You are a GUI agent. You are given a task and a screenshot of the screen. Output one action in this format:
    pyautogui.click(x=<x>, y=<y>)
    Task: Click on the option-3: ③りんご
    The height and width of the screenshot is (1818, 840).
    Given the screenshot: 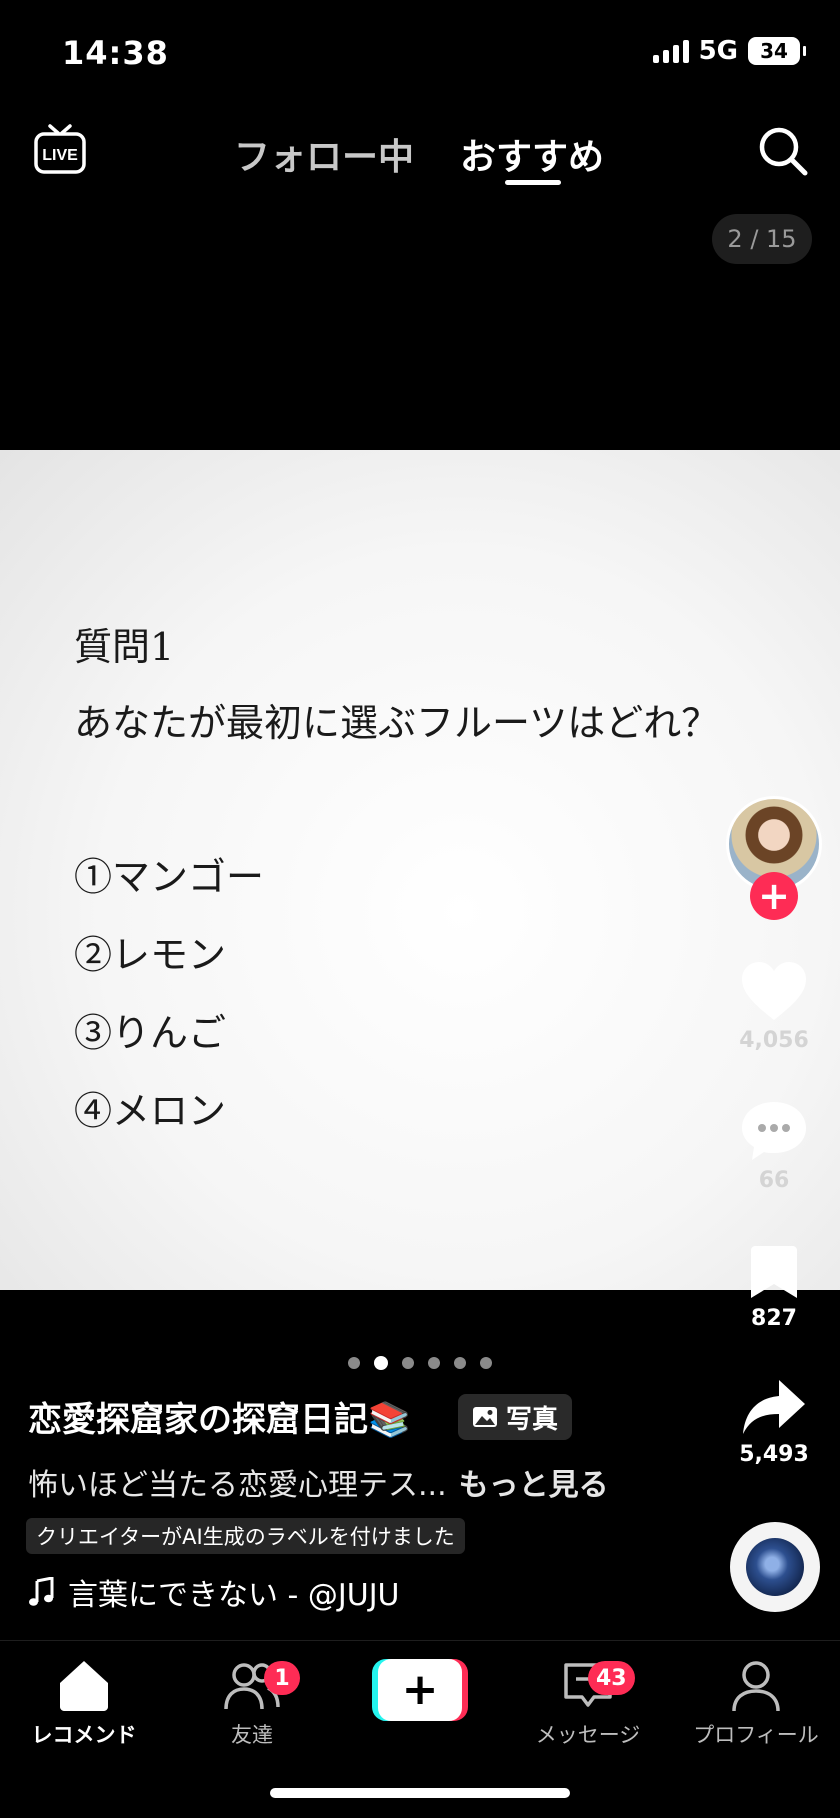 What is the action you would take?
    pyautogui.click(x=150, y=1033)
    